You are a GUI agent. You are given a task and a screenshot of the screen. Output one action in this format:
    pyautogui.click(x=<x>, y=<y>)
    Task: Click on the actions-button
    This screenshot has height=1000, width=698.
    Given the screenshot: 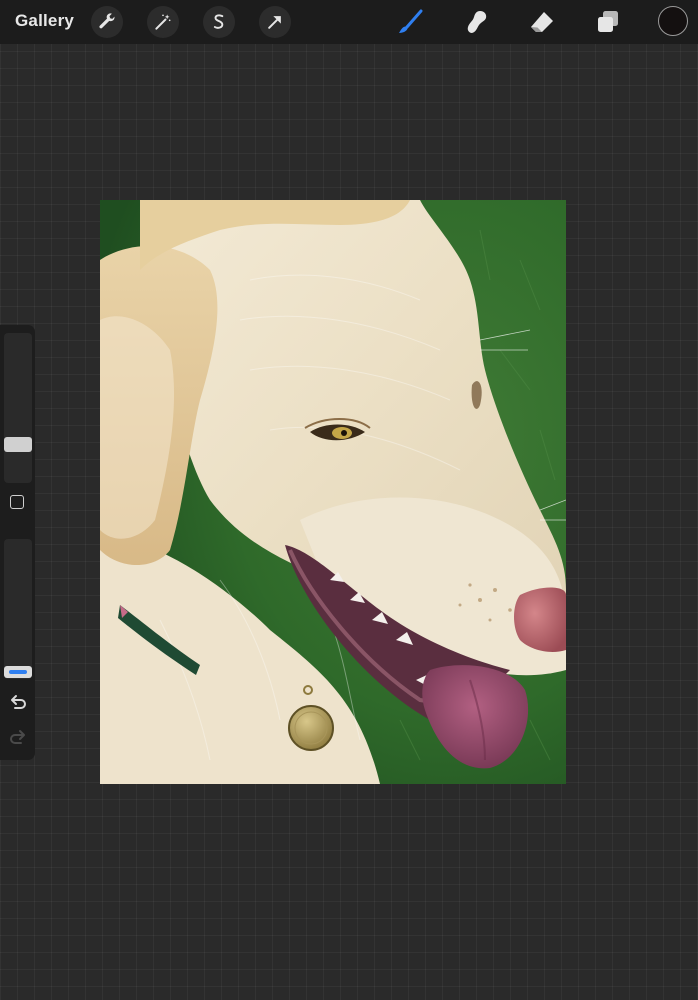 What is the action you would take?
    pyautogui.click(x=107, y=22)
    